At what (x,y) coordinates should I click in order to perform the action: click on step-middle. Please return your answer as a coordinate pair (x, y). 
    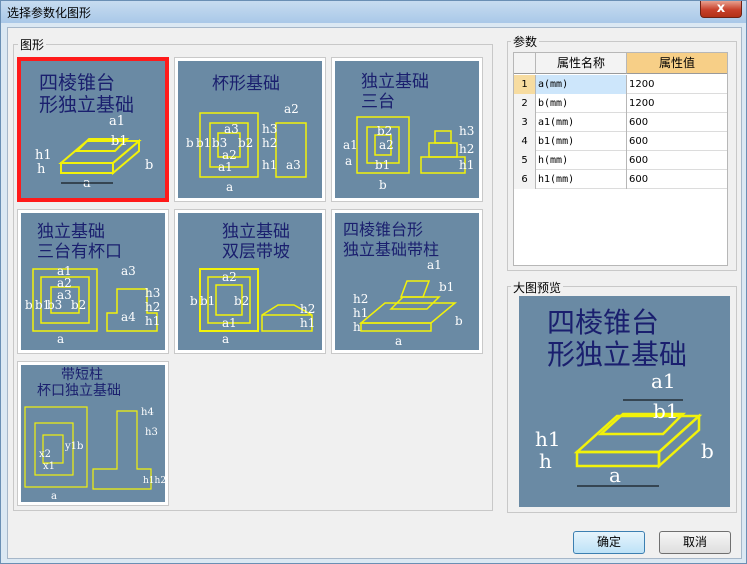
    Looking at the image, I should click on (443, 150).